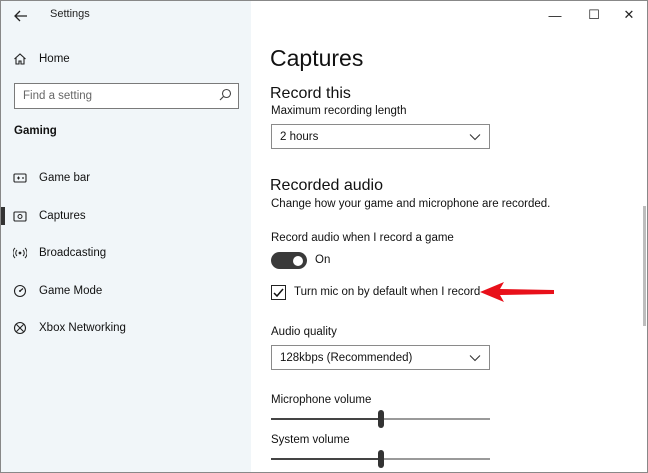 The image size is (648, 473). I want to click on scrollbar, so click(644, 266).